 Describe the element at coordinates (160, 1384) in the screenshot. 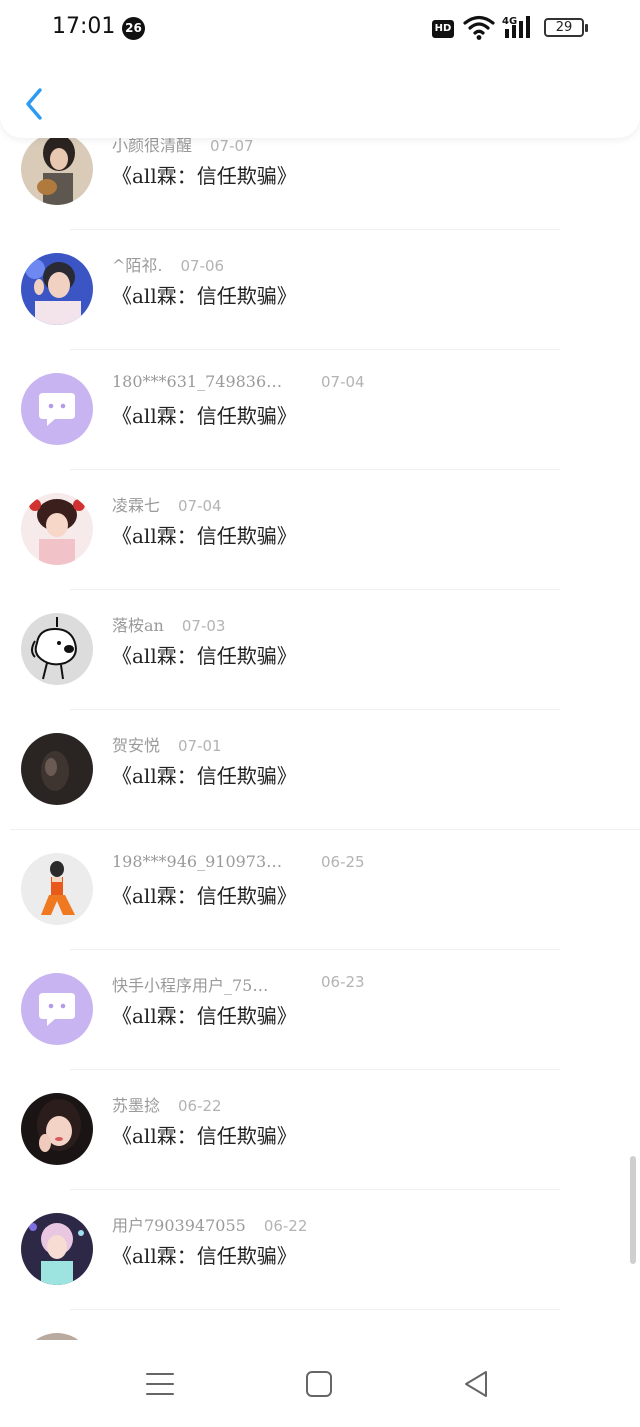

I see `menu-icon` at that location.